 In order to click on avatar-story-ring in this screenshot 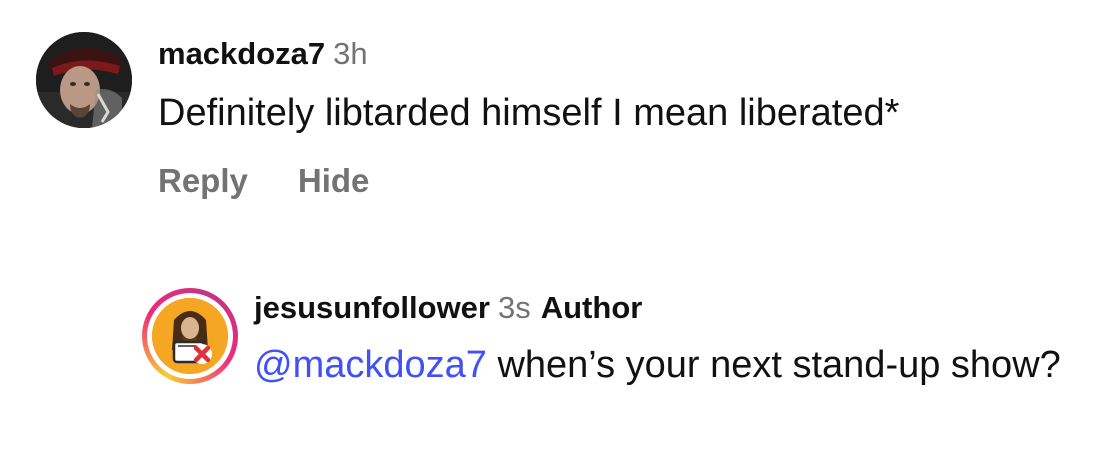, I will do `click(190, 336)`.